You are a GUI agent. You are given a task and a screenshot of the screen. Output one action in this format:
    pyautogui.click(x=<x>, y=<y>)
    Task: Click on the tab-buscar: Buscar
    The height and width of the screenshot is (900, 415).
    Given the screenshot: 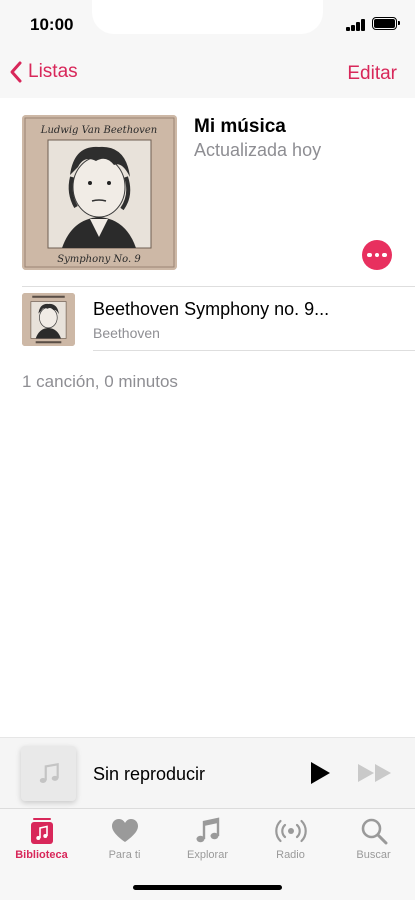 What is the action you would take?
    pyautogui.click(x=373, y=838)
    